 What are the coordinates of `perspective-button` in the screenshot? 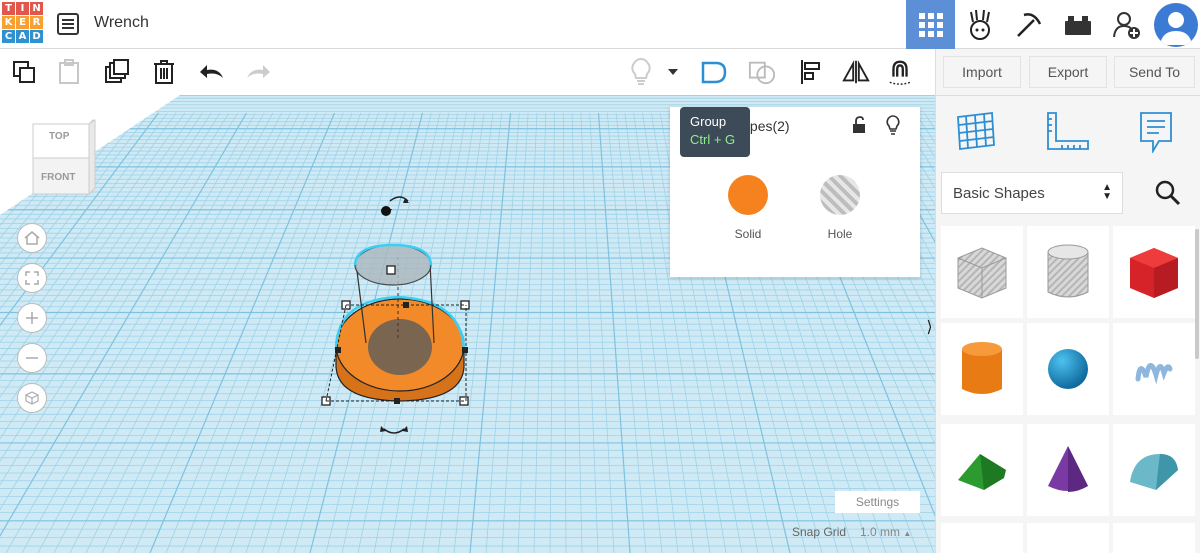 It's located at (32, 398).